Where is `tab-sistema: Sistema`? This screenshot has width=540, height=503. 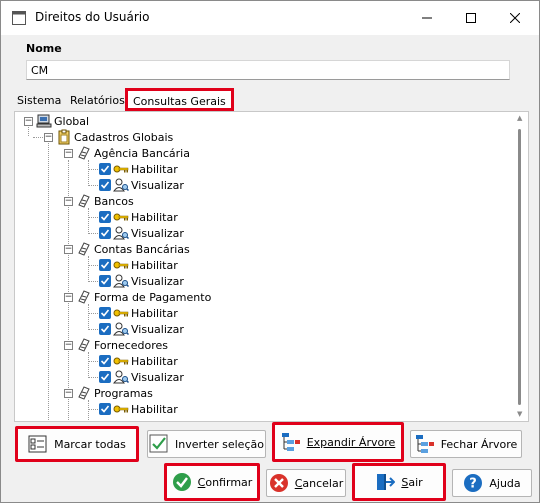 tab-sistema: Sistema is located at coordinates (39, 101).